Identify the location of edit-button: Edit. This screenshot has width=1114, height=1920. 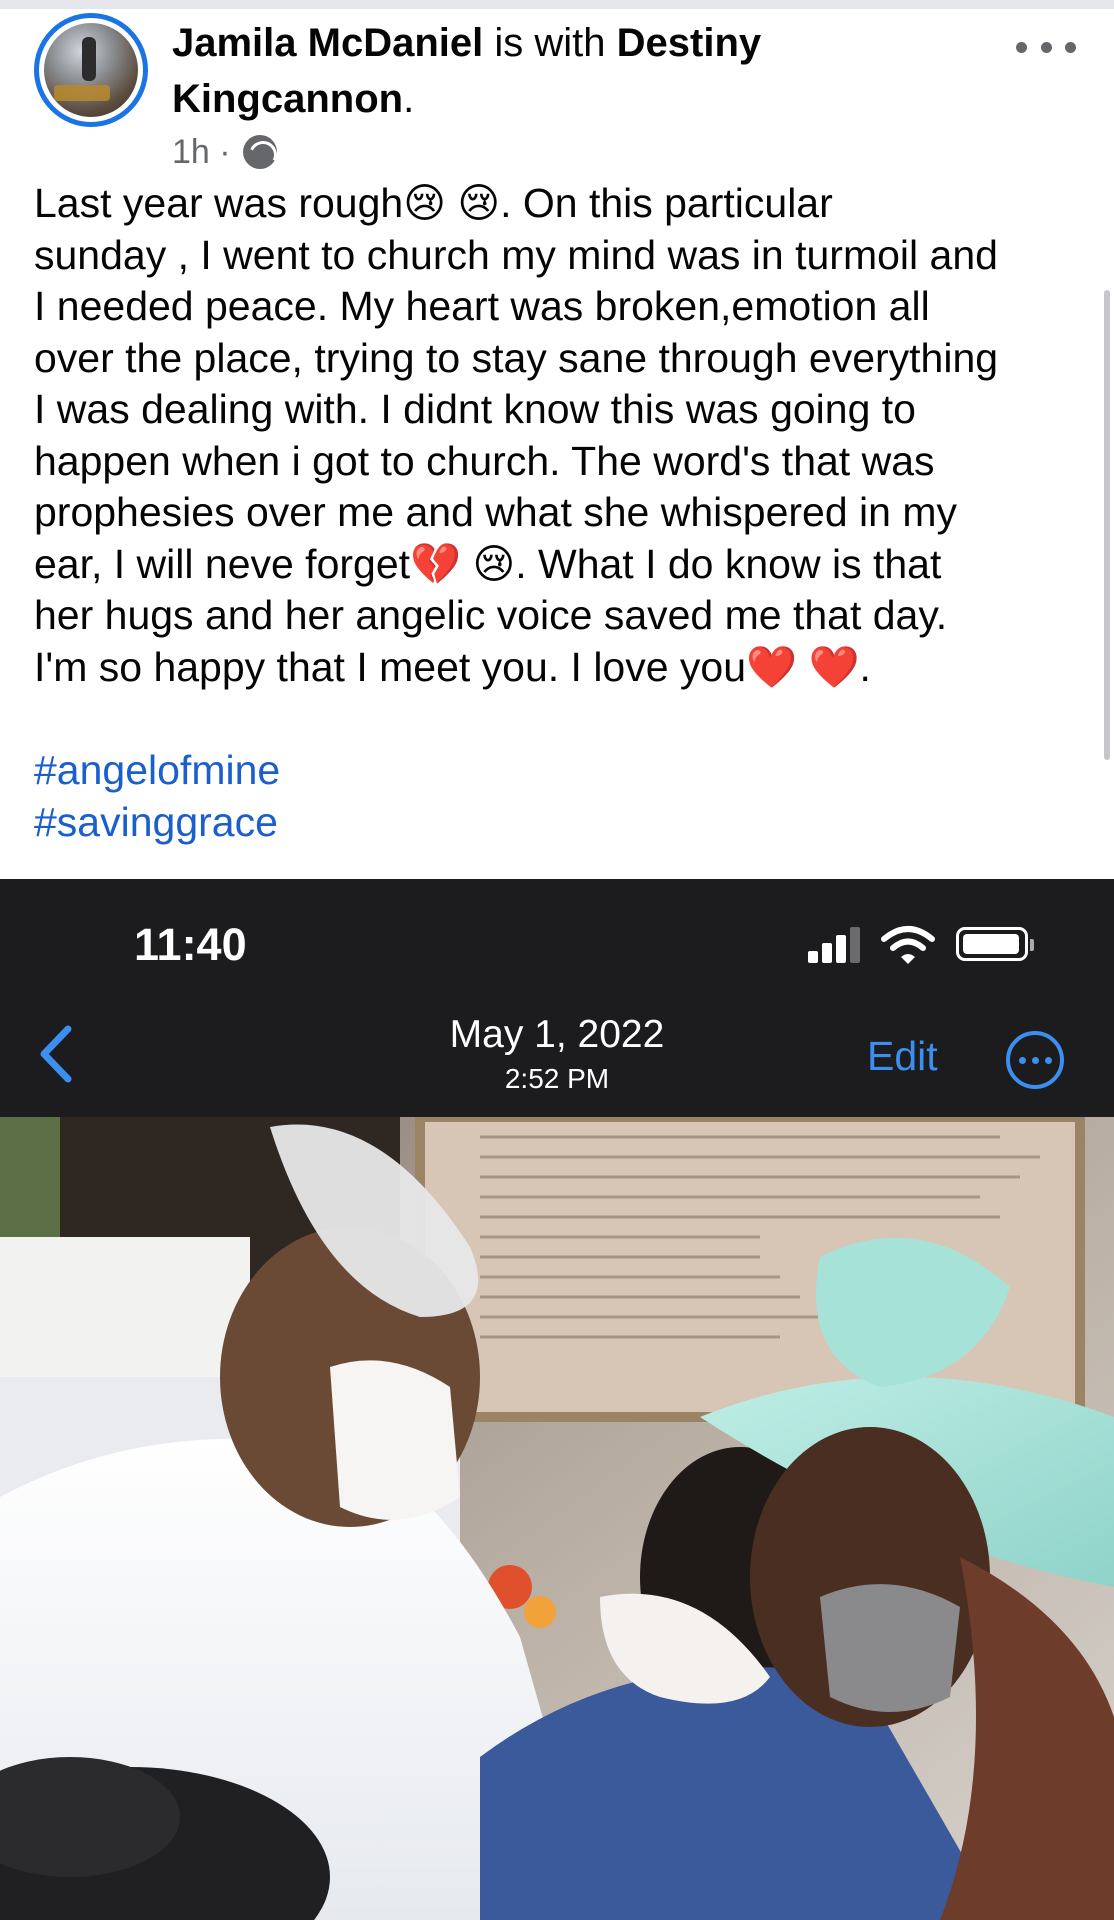
(902, 1056).